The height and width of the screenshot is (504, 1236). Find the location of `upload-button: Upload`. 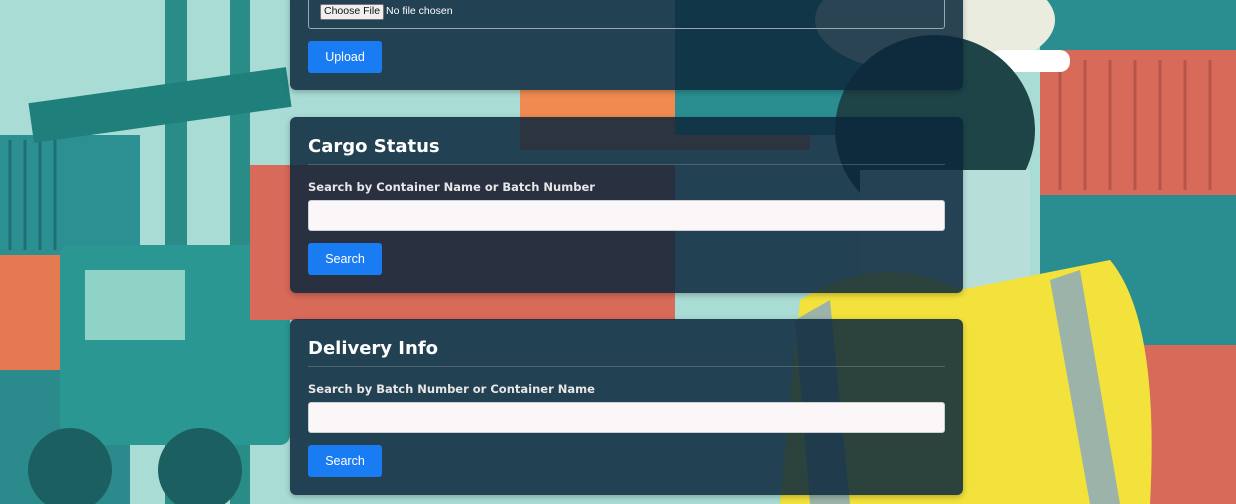

upload-button: Upload is located at coordinates (345, 57).